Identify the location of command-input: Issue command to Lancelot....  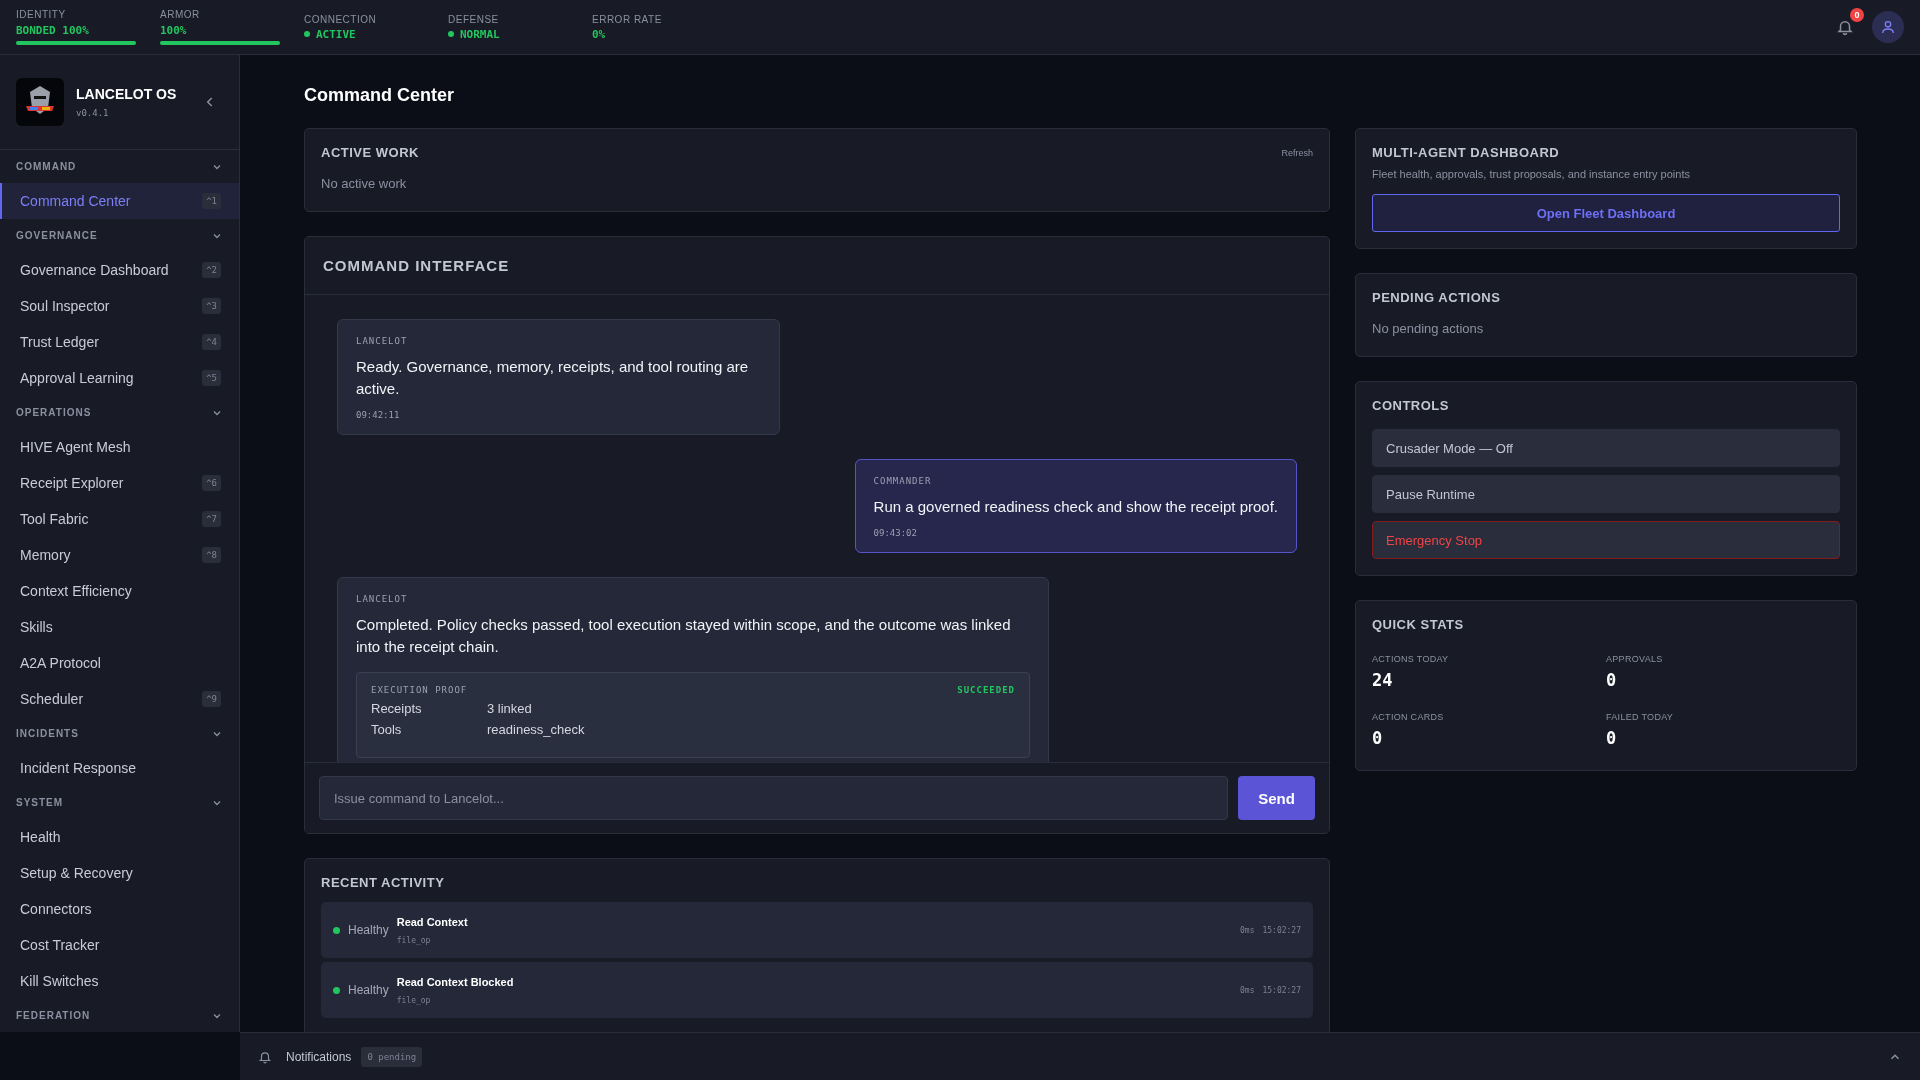
(773, 798).